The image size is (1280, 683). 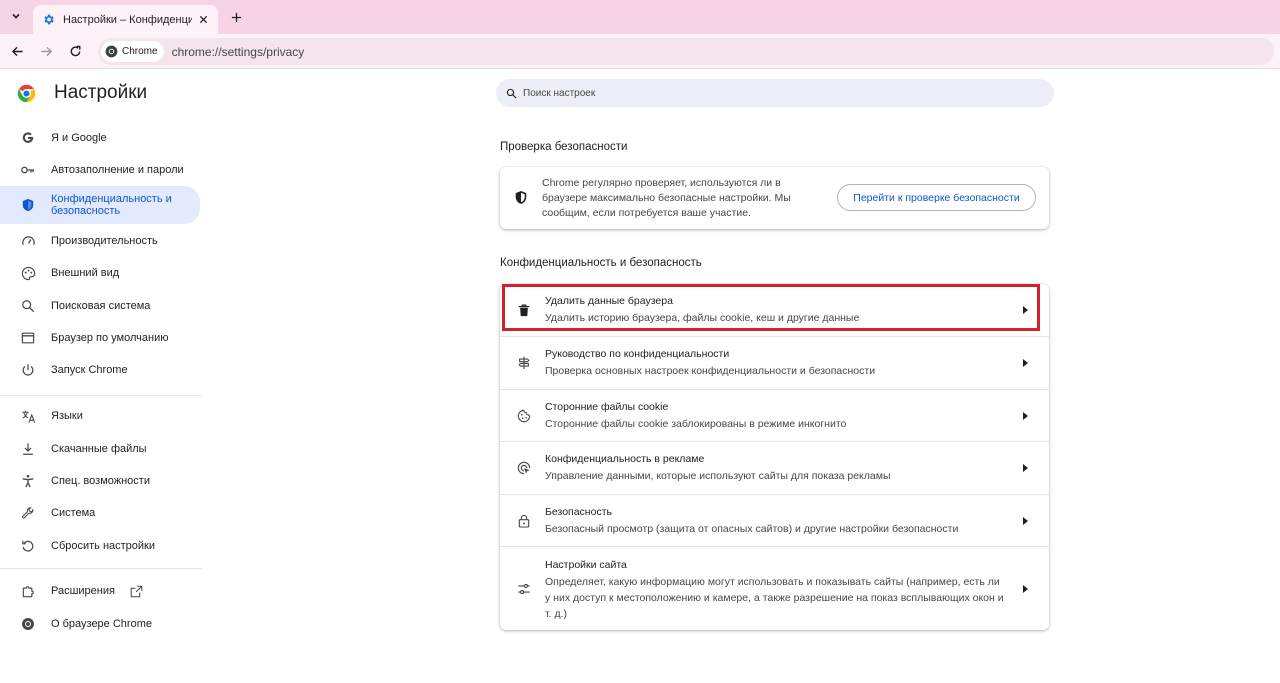 I want to click on back-button, so click(x=17, y=51).